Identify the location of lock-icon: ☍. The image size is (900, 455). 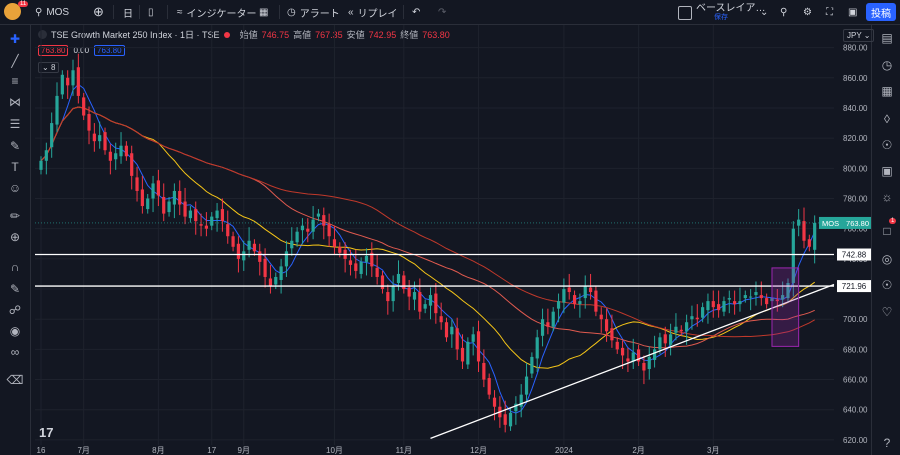
(15, 310).